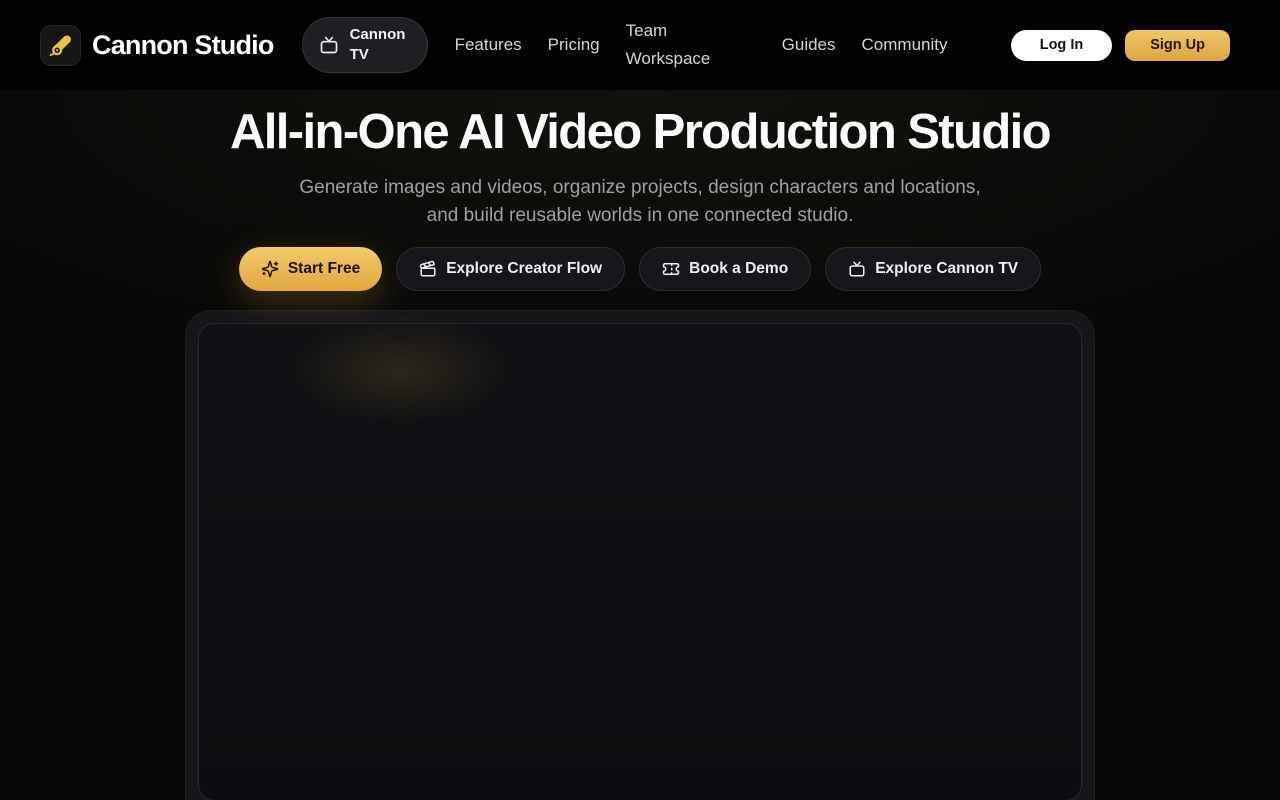 Image resolution: width=1280 pixels, height=800 pixels. I want to click on explore-cannon-tv-label: Explore Cannon TV, so click(947, 268).